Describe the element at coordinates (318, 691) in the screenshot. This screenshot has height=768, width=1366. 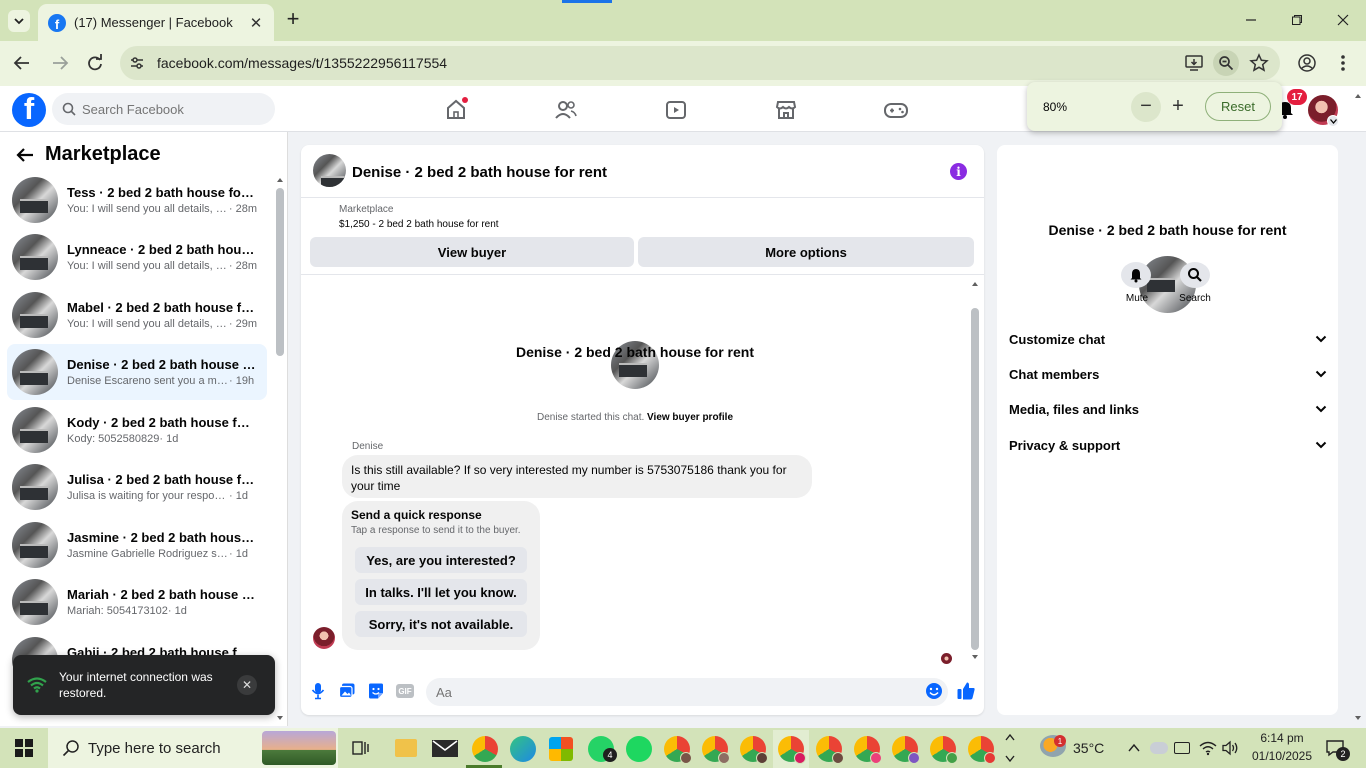
I see `microphone-icon` at that location.